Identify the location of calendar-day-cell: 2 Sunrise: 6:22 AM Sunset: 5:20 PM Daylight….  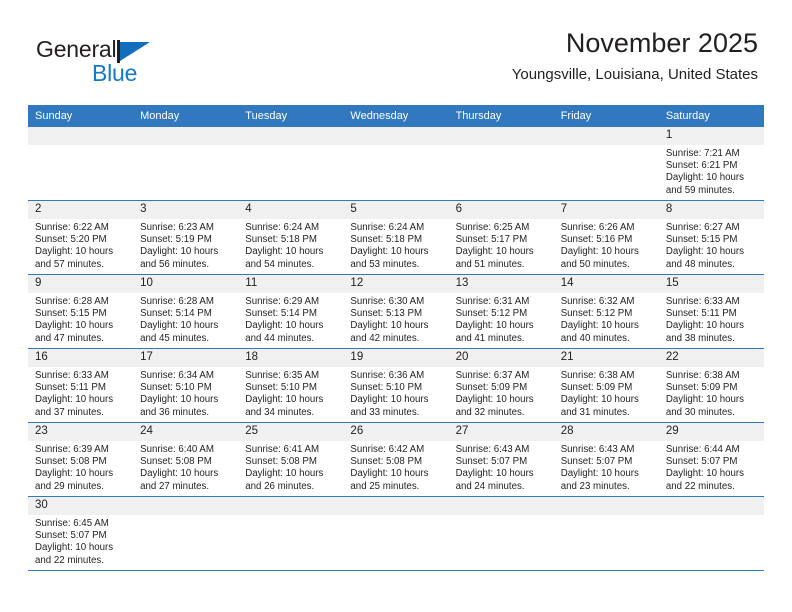
(81, 237).